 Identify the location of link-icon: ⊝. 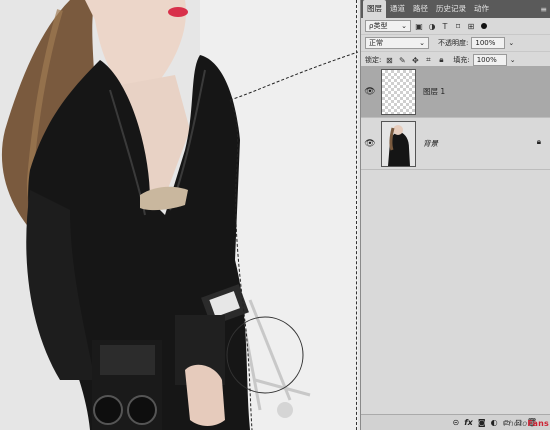
(455, 422).